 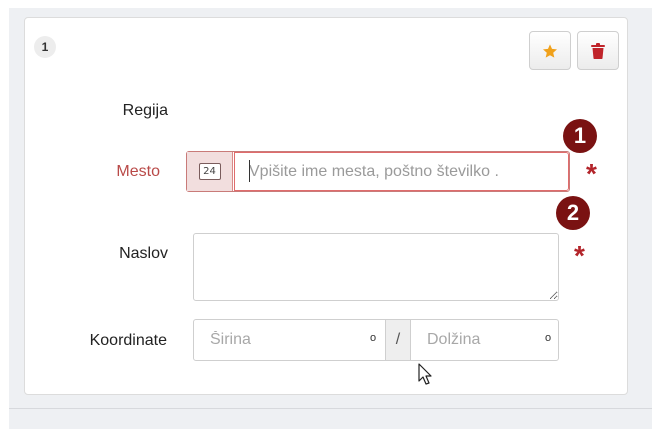 I want to click on city-input-group: 24, so click(x=378, y=171).